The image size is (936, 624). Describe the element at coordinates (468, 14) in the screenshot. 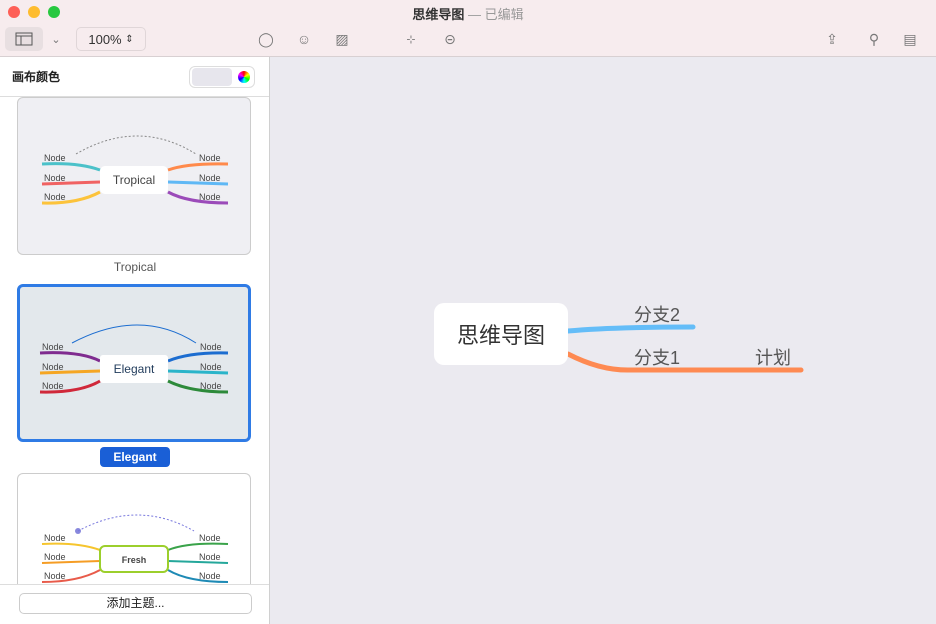

I see `window-title: 思维导图 — 已编辑` at that location.